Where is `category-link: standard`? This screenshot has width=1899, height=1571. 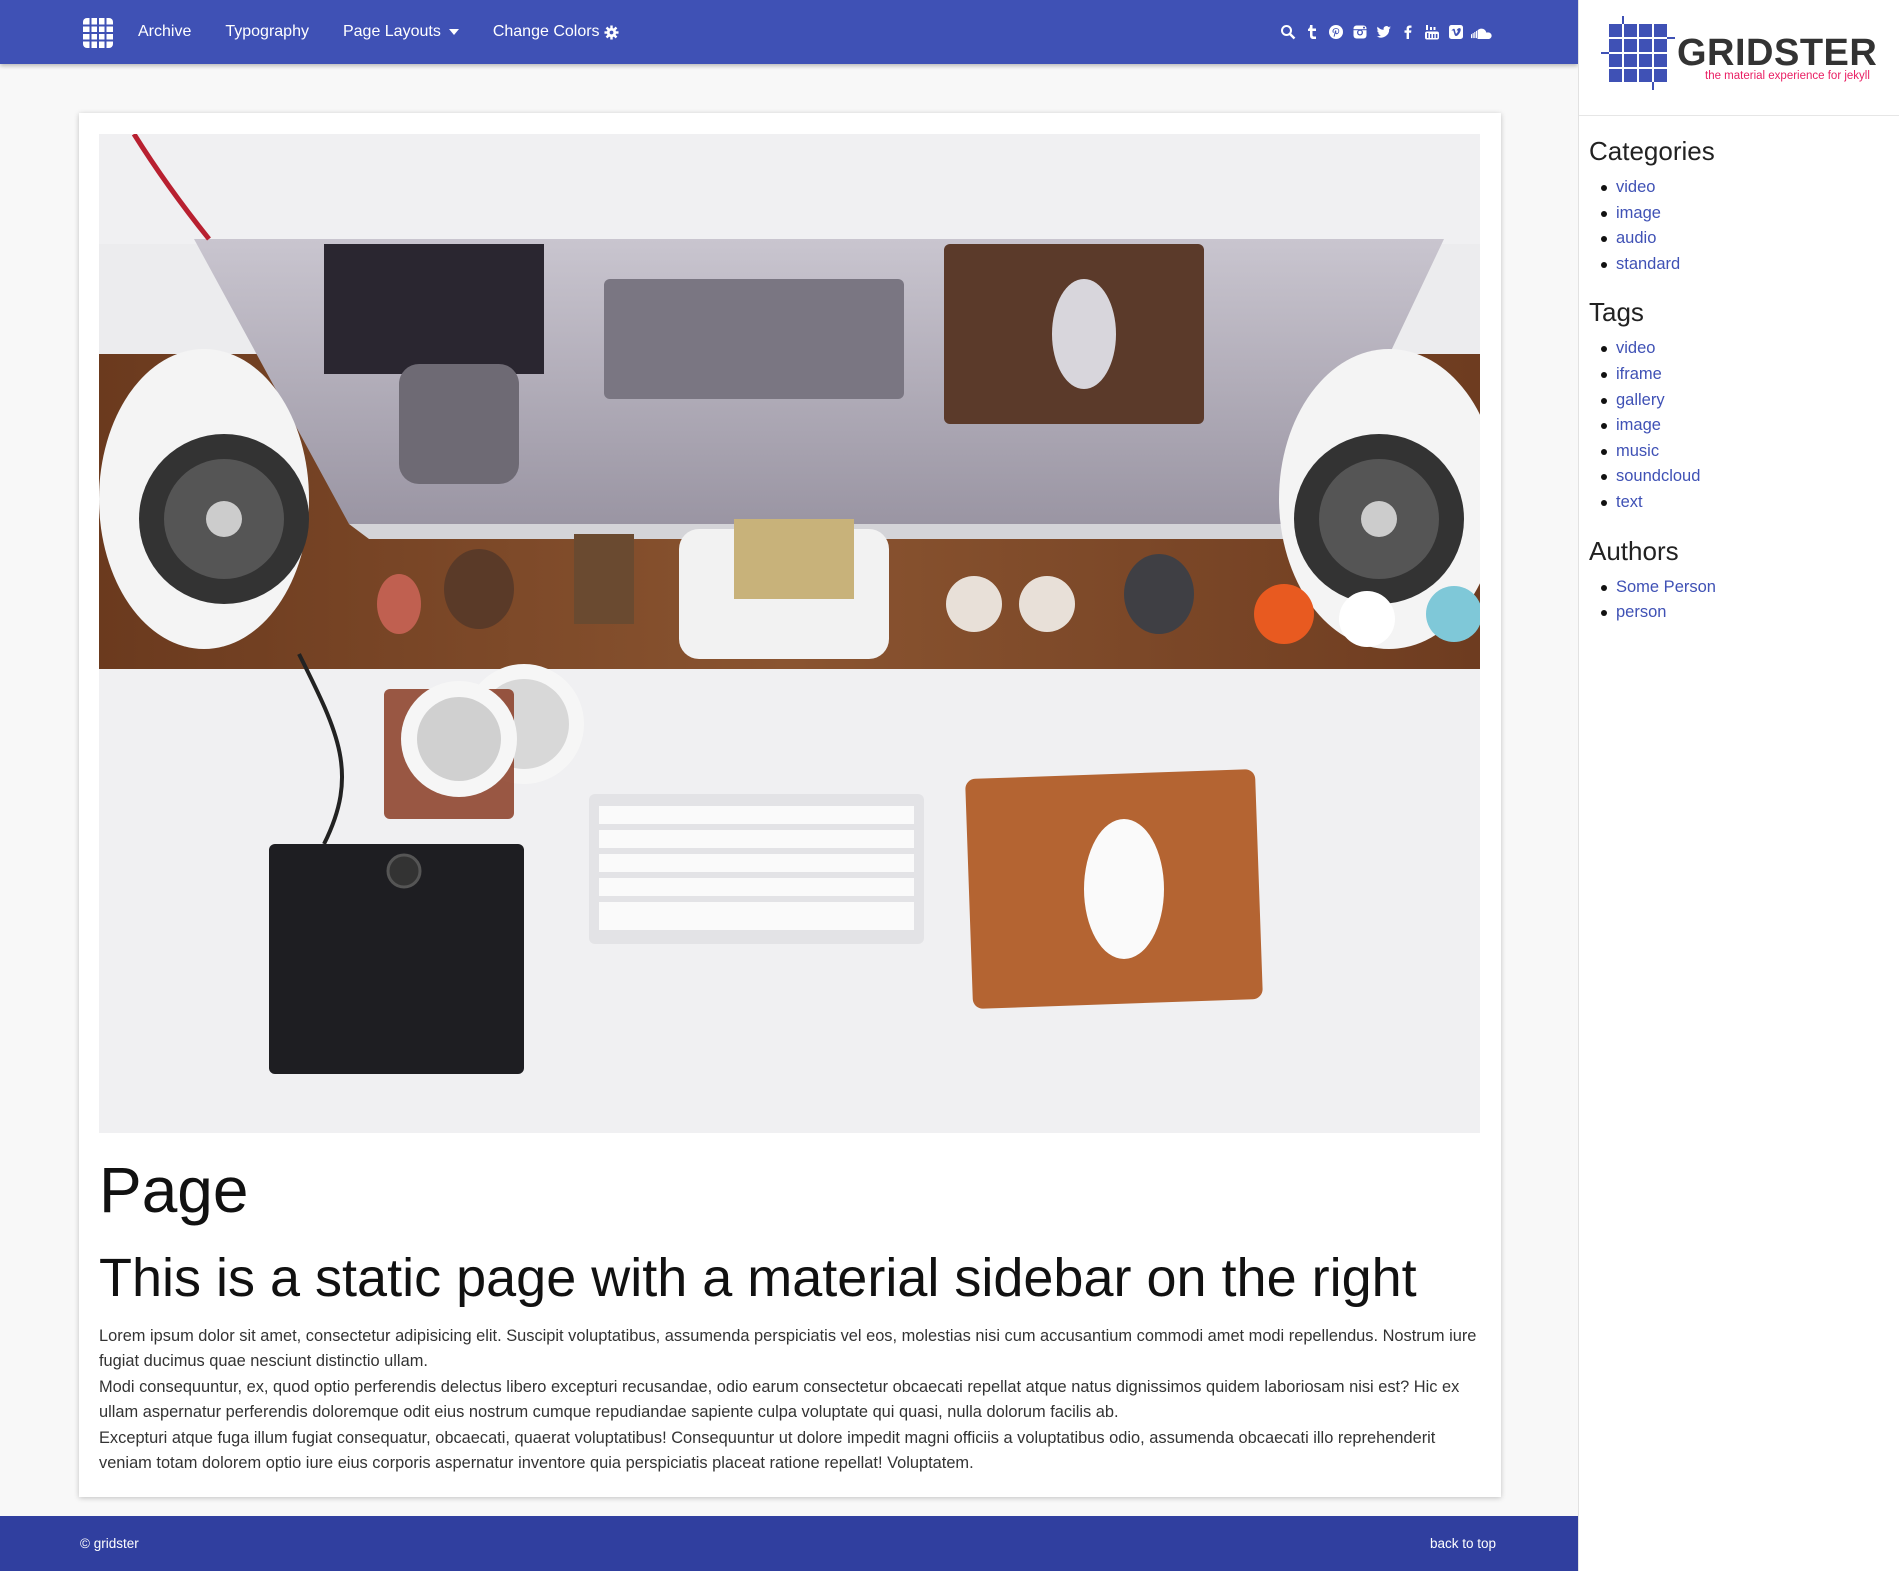
category-link: standard is located at coordinates (1750, 265).